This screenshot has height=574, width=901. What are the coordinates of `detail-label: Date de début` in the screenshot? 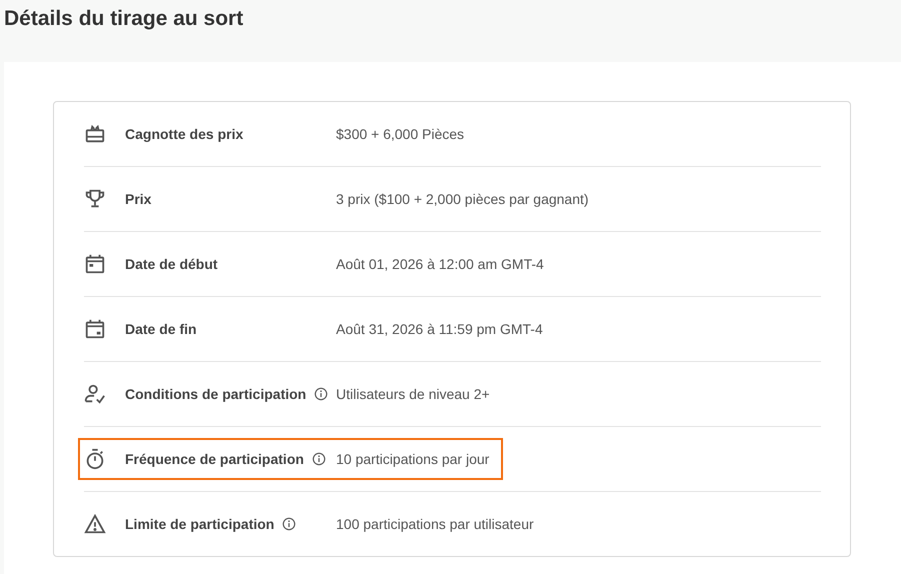 It's located at (171, 264).